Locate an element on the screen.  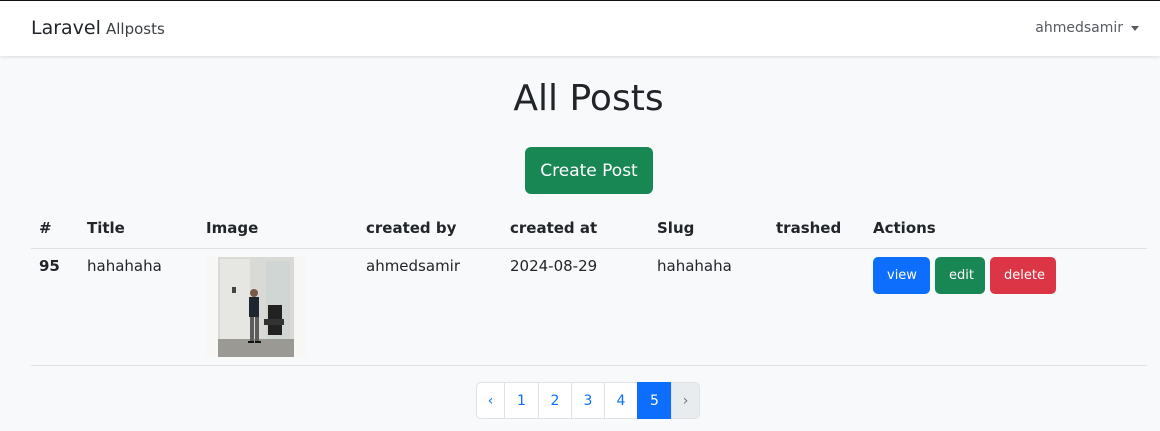
pagination-prev: ‹ is located at coordinates (490, 400).